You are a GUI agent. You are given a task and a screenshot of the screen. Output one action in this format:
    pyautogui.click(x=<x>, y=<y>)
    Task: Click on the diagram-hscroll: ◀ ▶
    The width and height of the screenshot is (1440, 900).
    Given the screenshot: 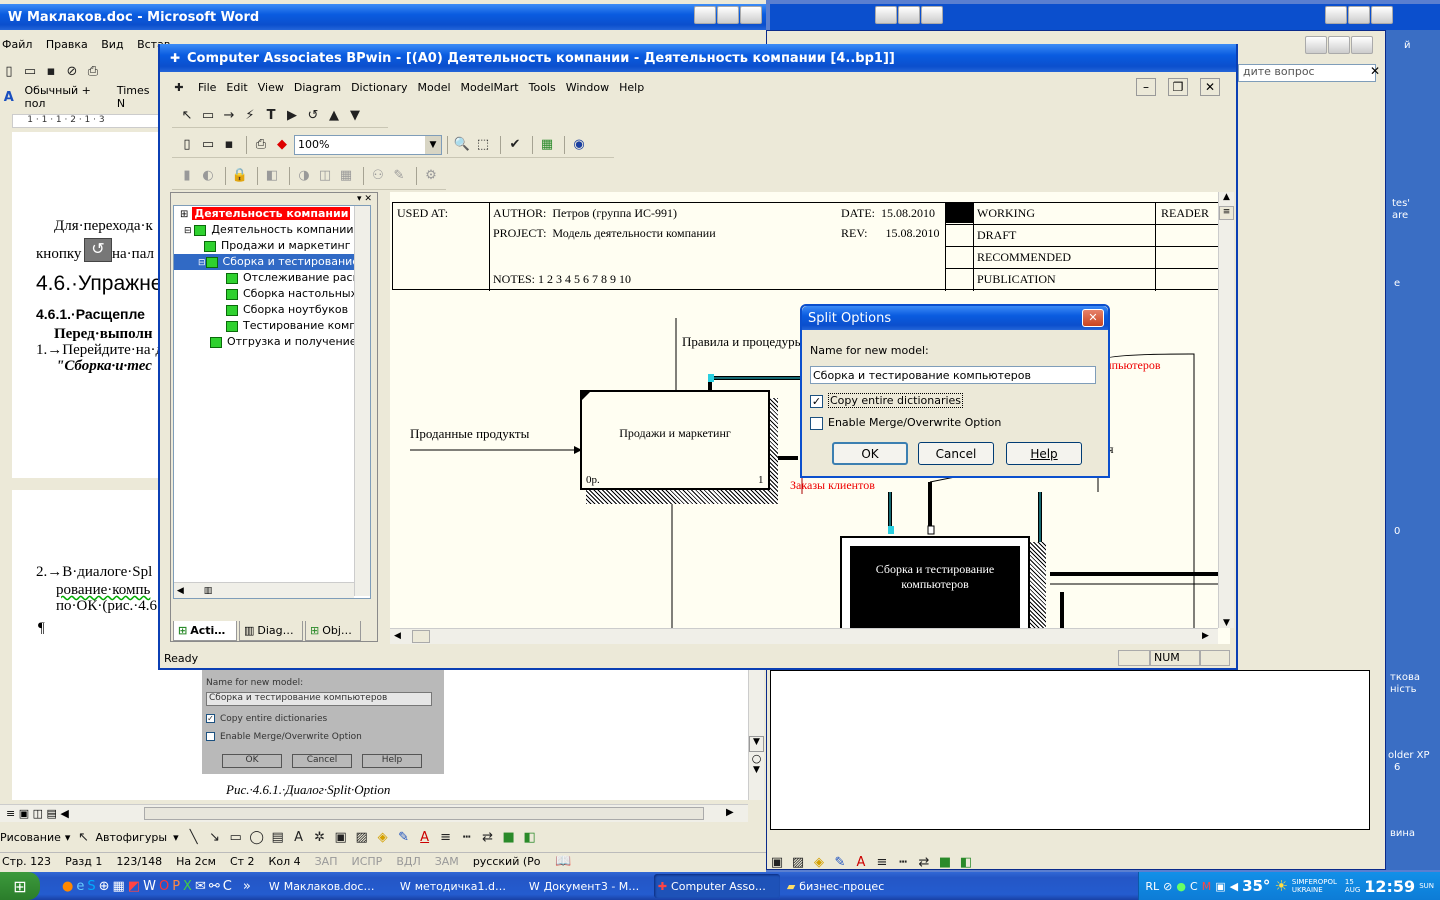 What is the action you would take?
    pyautogui.click(x=804, y=636)
    